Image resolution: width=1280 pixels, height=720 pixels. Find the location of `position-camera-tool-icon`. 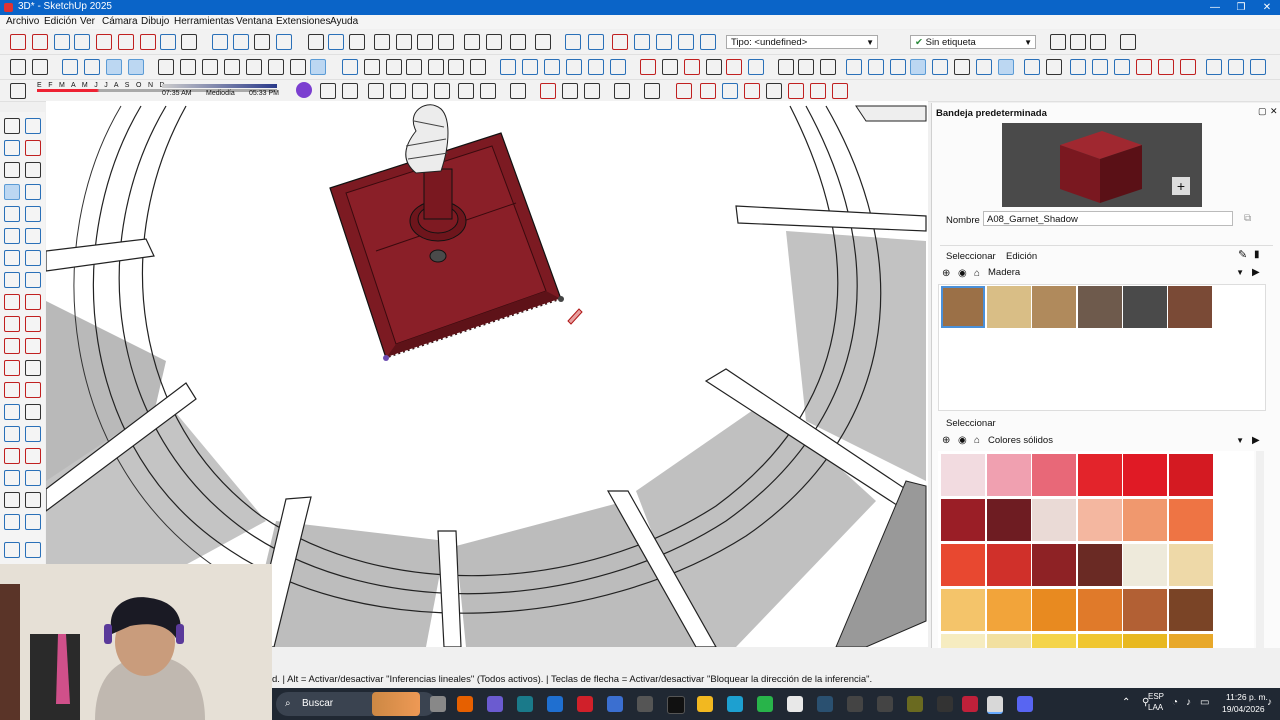

position-camera-tool-icon is located at coordinates (12, 500).